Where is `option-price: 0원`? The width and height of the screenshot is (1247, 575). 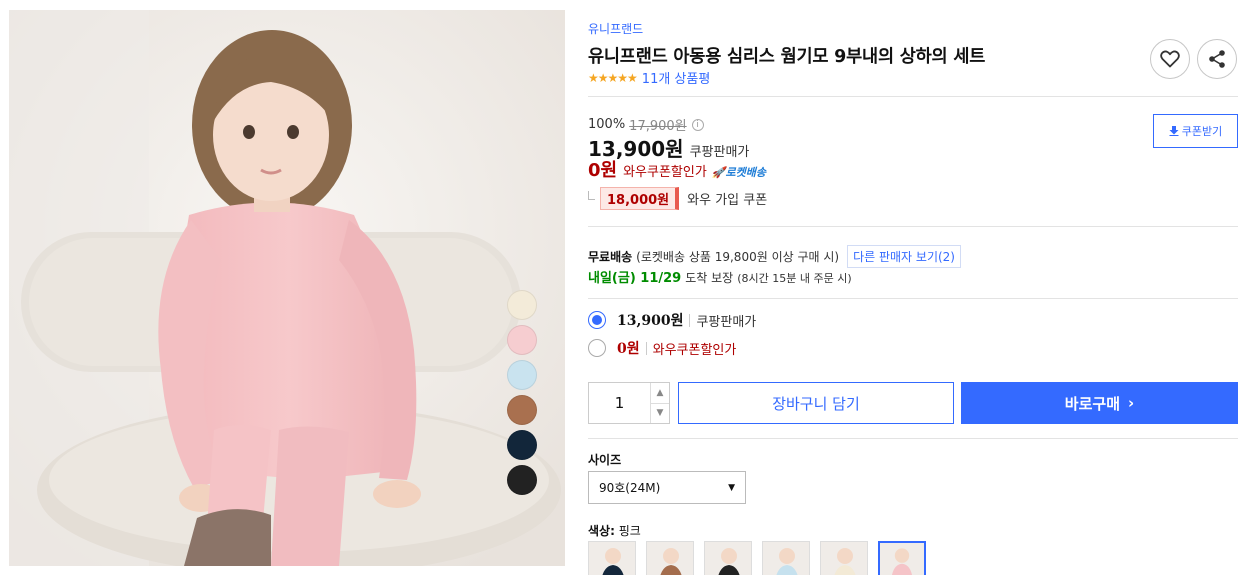 option-price: 0원 is located at coordinates (628, 349).